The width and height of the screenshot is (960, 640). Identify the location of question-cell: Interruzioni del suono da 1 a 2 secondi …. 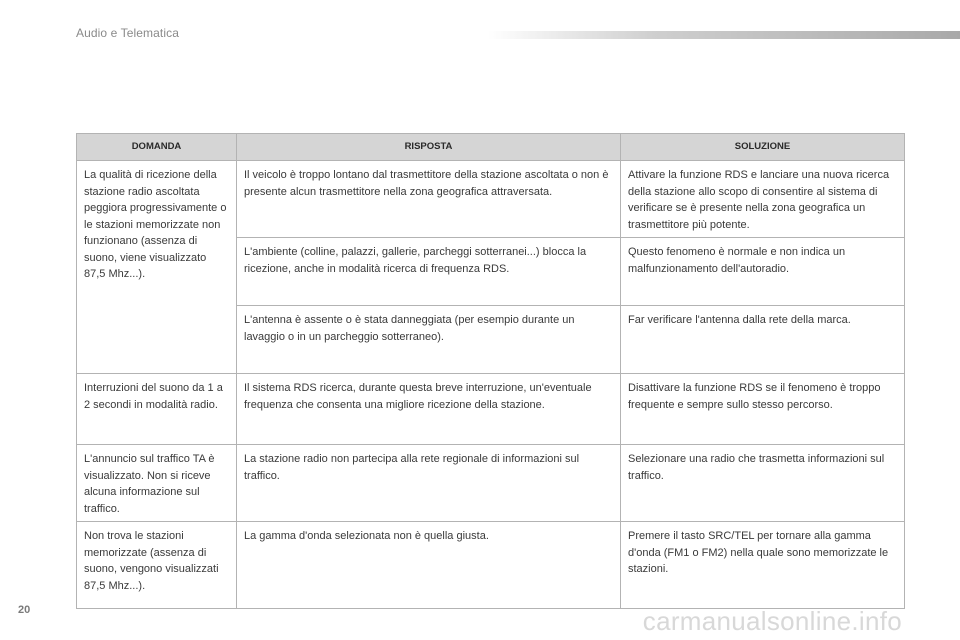
(156, 409).